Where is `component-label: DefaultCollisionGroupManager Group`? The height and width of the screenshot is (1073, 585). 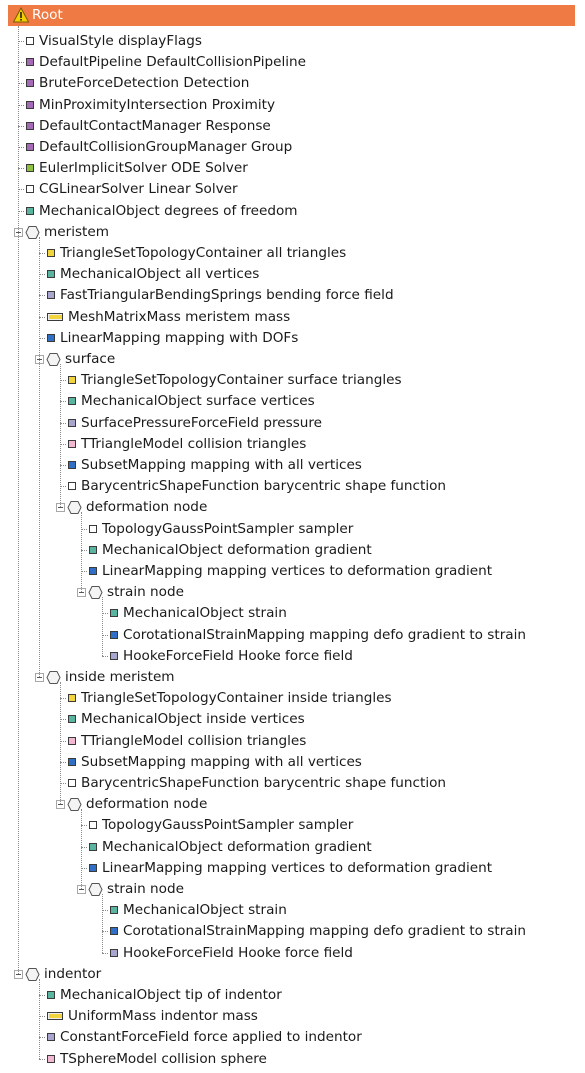 component-label: DefaultCollisionGroupManager Group is located at coordinates (165, 147).